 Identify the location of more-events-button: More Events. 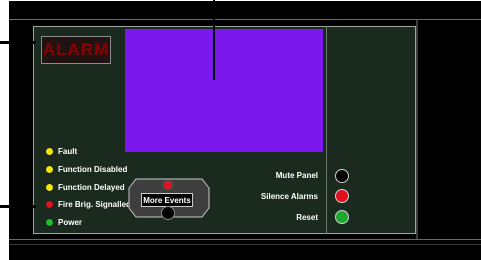
(167, 200).